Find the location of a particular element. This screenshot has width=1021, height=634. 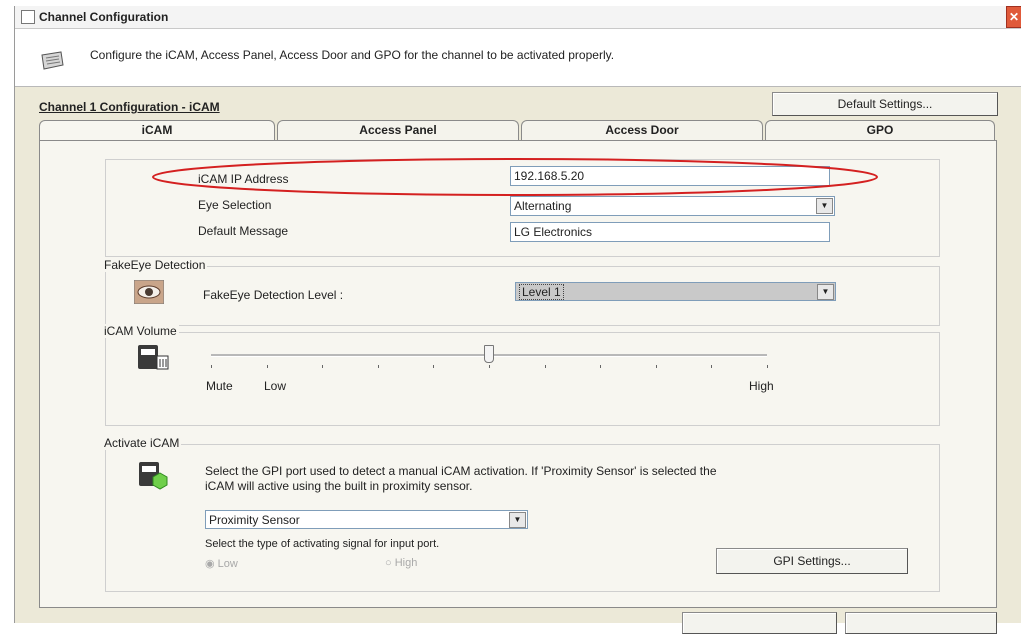

eye-selection-dropdown: Alternating ▼ is located at coordinates (672, 206).